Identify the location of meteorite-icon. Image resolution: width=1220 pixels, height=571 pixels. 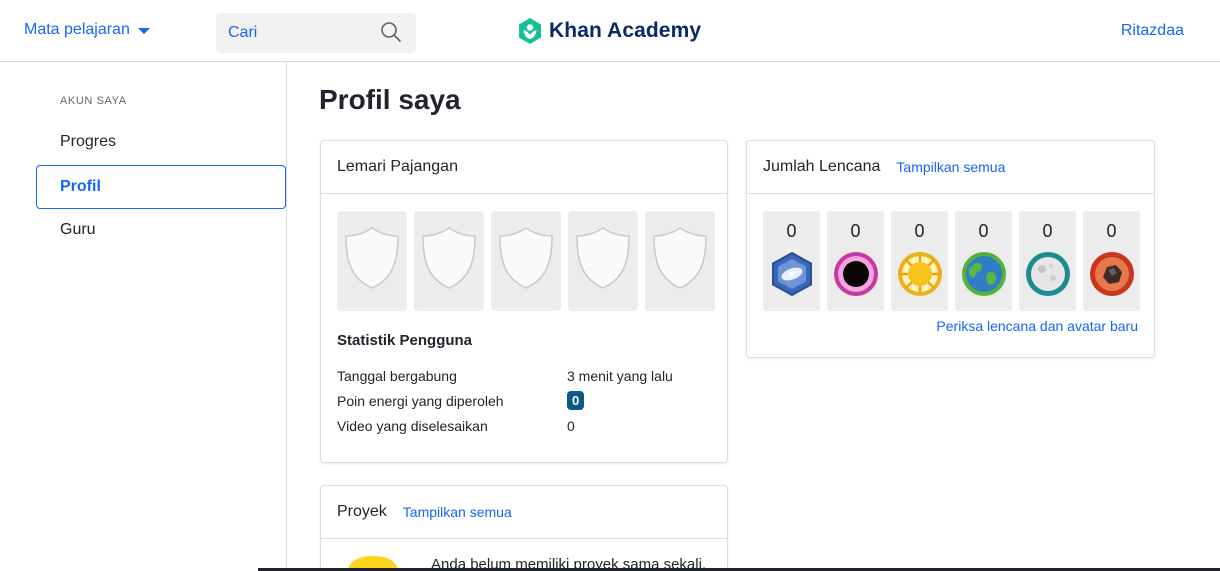
(1111, 274).